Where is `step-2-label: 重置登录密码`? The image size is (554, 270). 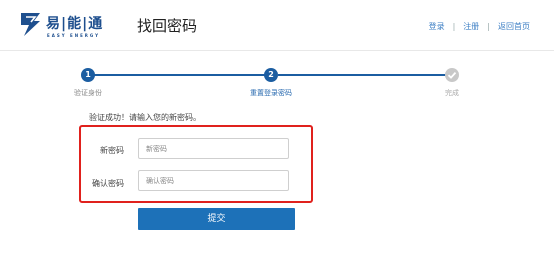 step-2-label: 重置登录密码 is located at coordinates (271, 93).